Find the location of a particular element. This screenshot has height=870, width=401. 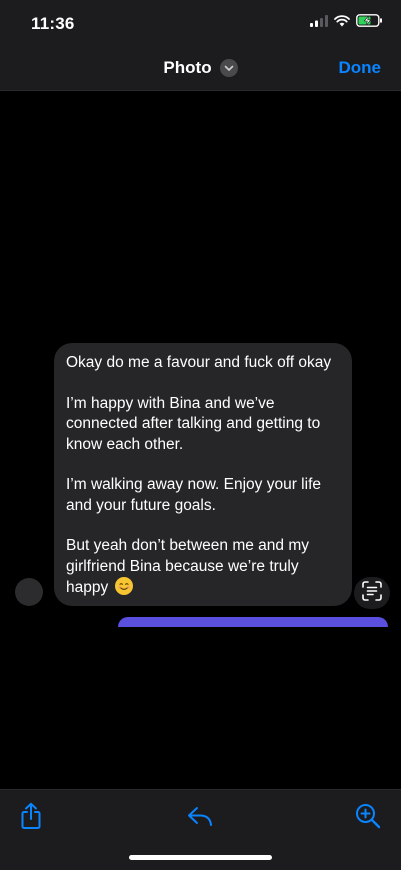

message-paragraph: Okay do me a favour and fuck off okay is located at coordinates (199, 362).